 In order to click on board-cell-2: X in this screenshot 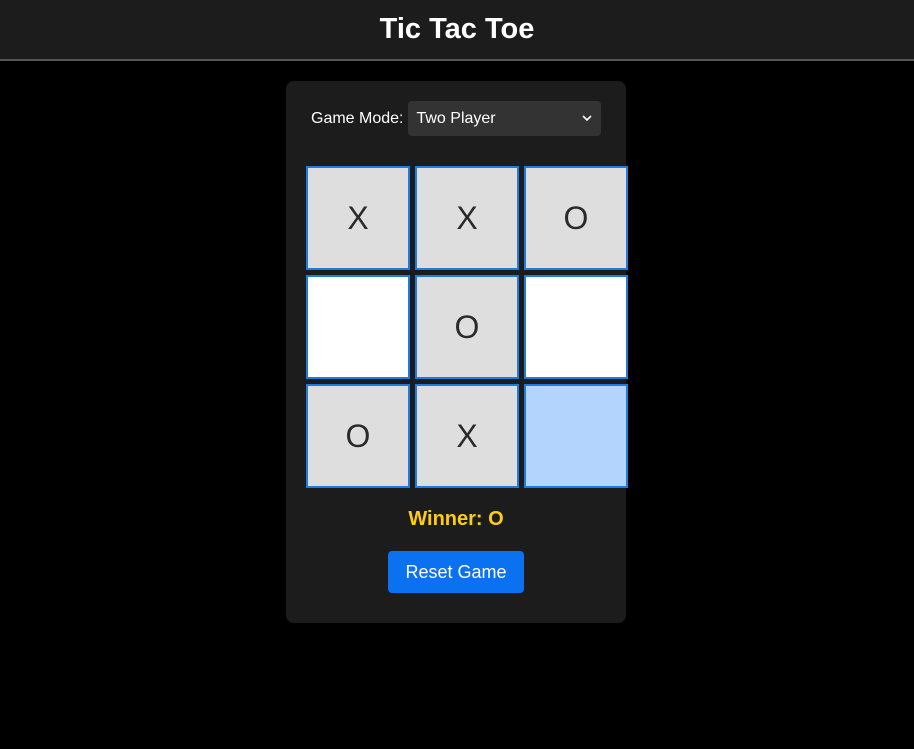, I will do `click(467, 218)`.